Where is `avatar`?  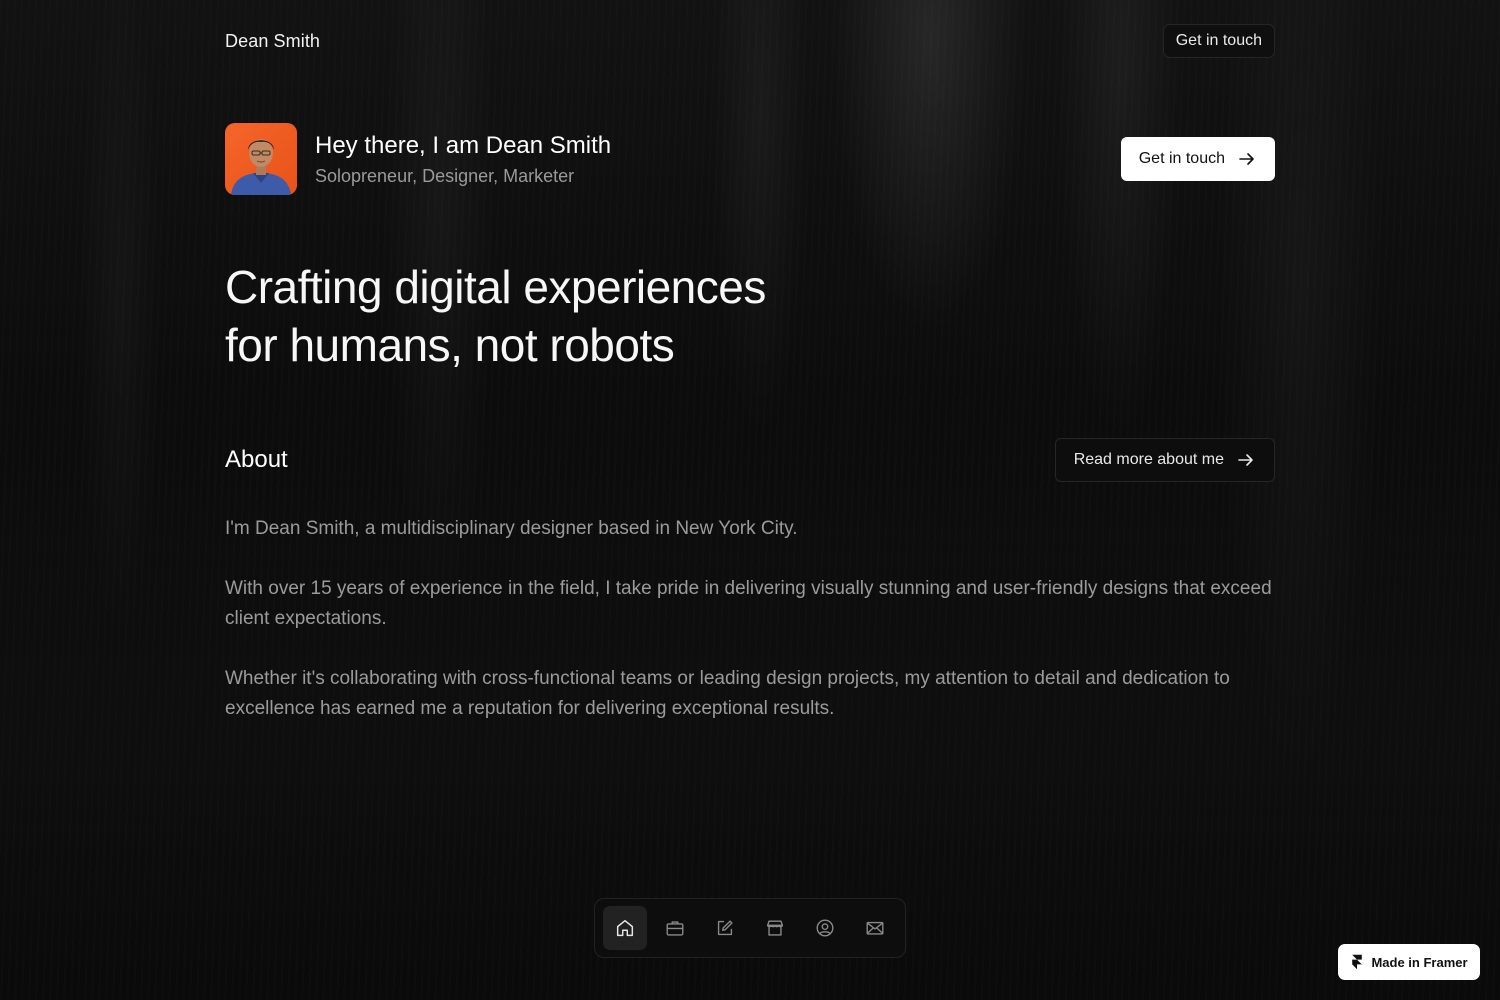
avatar is located at coordinates (261, 159).